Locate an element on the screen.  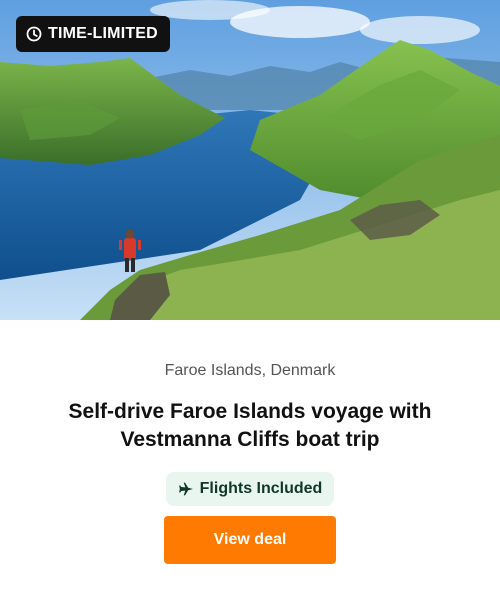
plane-icon is located at coordinates (185, 489).